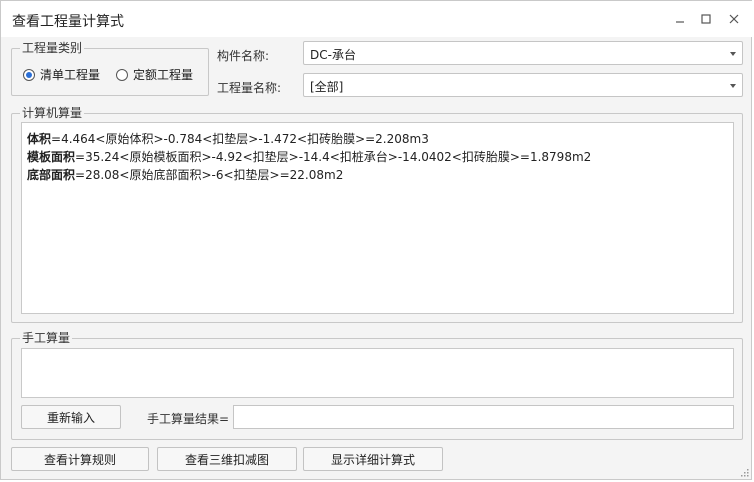 The image size is (754, 482). What do you see at coordinates (188, 419) in the screenshot?
I see `manual-result-label: 手工算量结果=` at bounding box center [188, 419].